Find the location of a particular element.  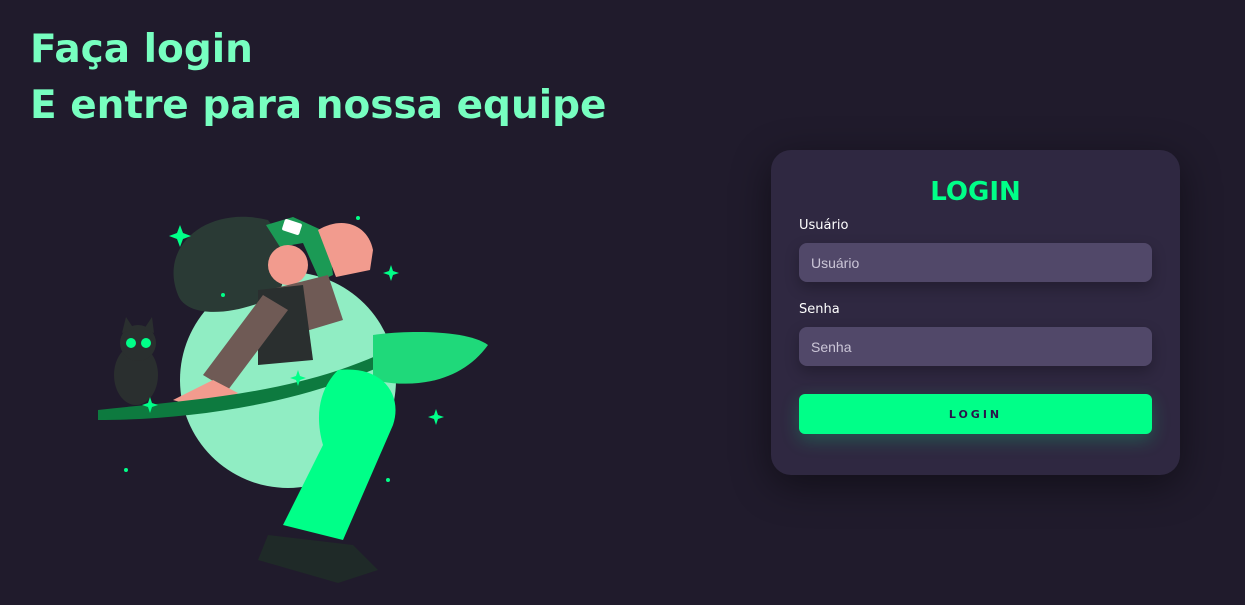

headline-line-2: E entre para nossa equipe is located at coordinates (318, 105).